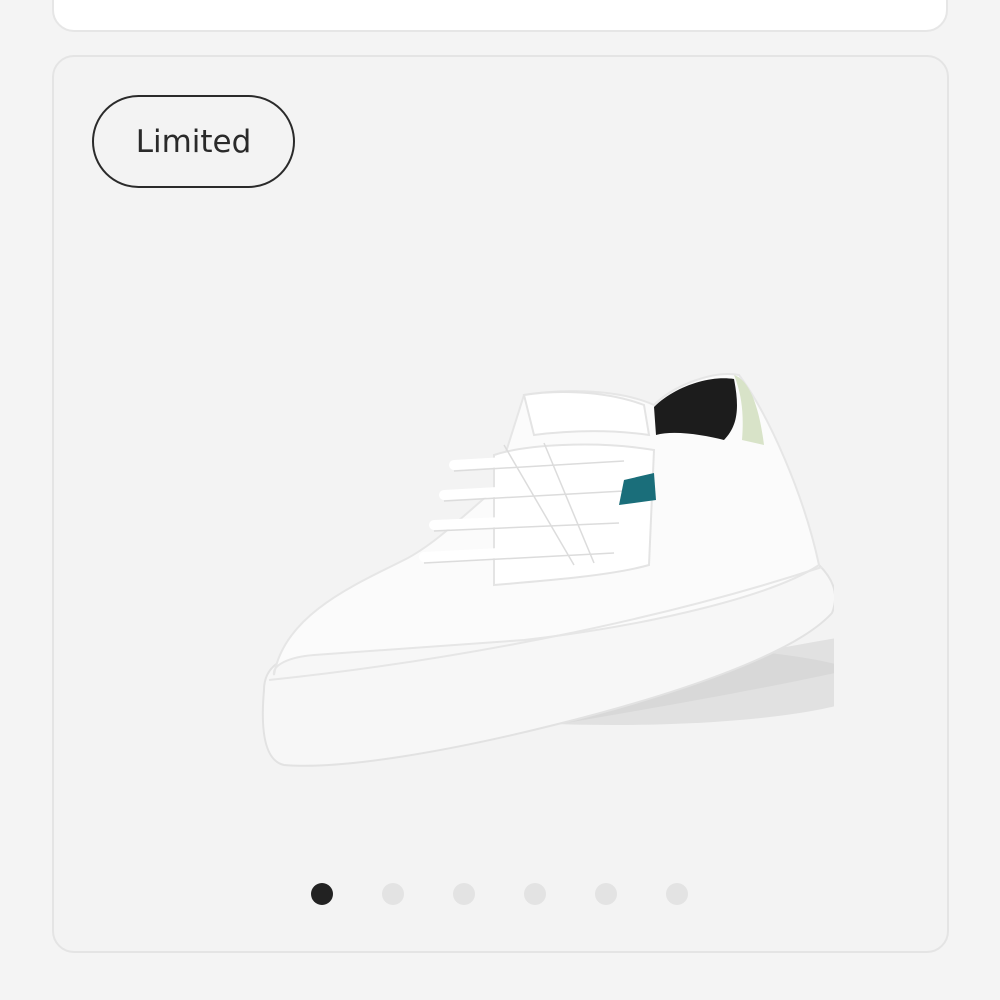  I want to click on carousel-pagination, so click(500, 895).